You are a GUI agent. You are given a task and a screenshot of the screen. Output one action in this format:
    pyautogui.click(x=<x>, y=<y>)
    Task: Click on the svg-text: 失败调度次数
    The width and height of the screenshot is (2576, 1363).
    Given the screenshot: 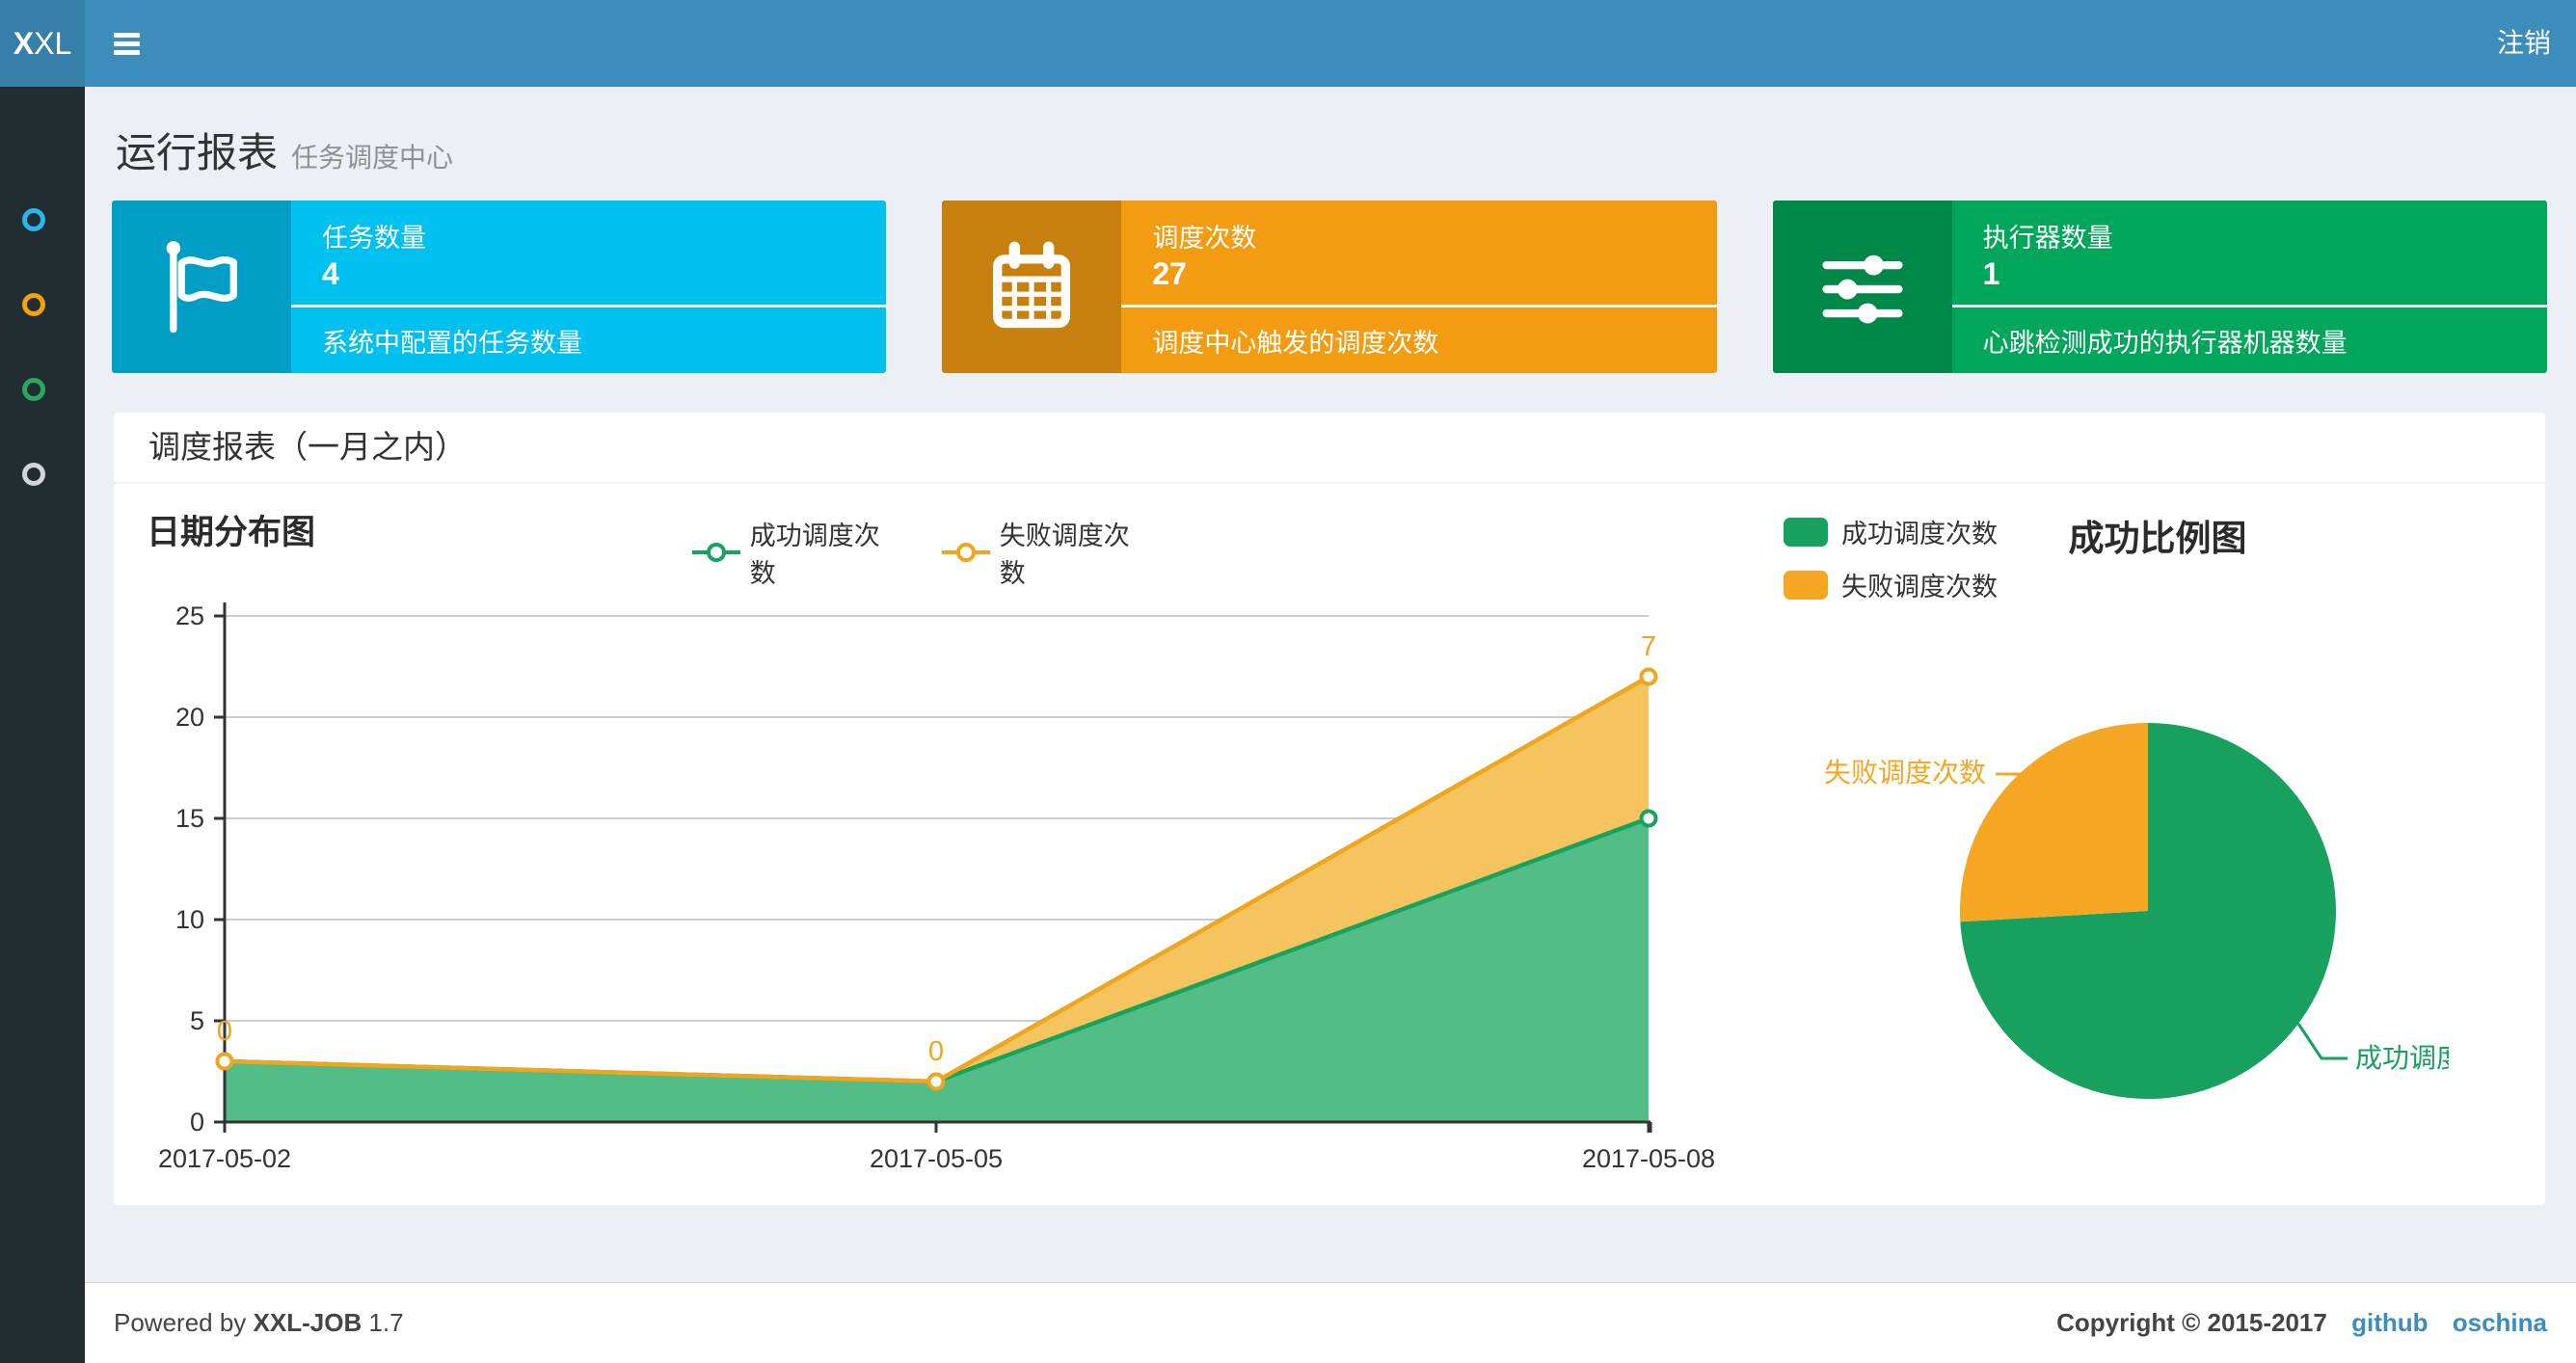 What is the action you would take?
    pyautogui.click(x=1905, y=773)
    